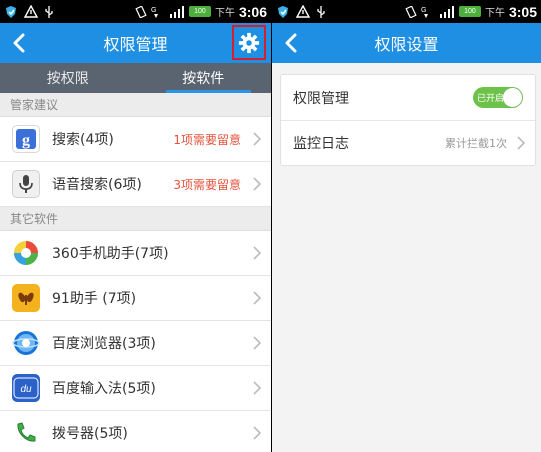  Describe the element at coordinates (321, 144) in the screenshot. I see `setting-label: 监控日志` at that location.